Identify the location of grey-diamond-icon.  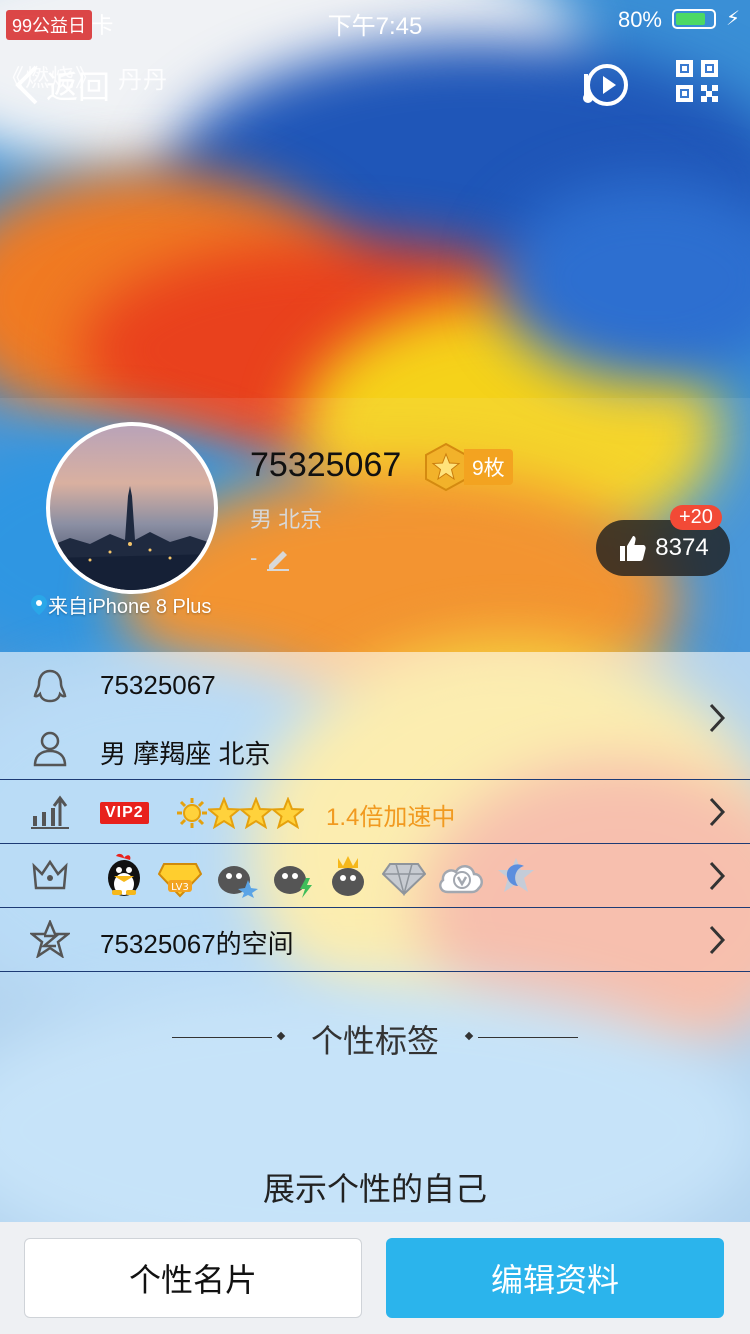
(404, 879).